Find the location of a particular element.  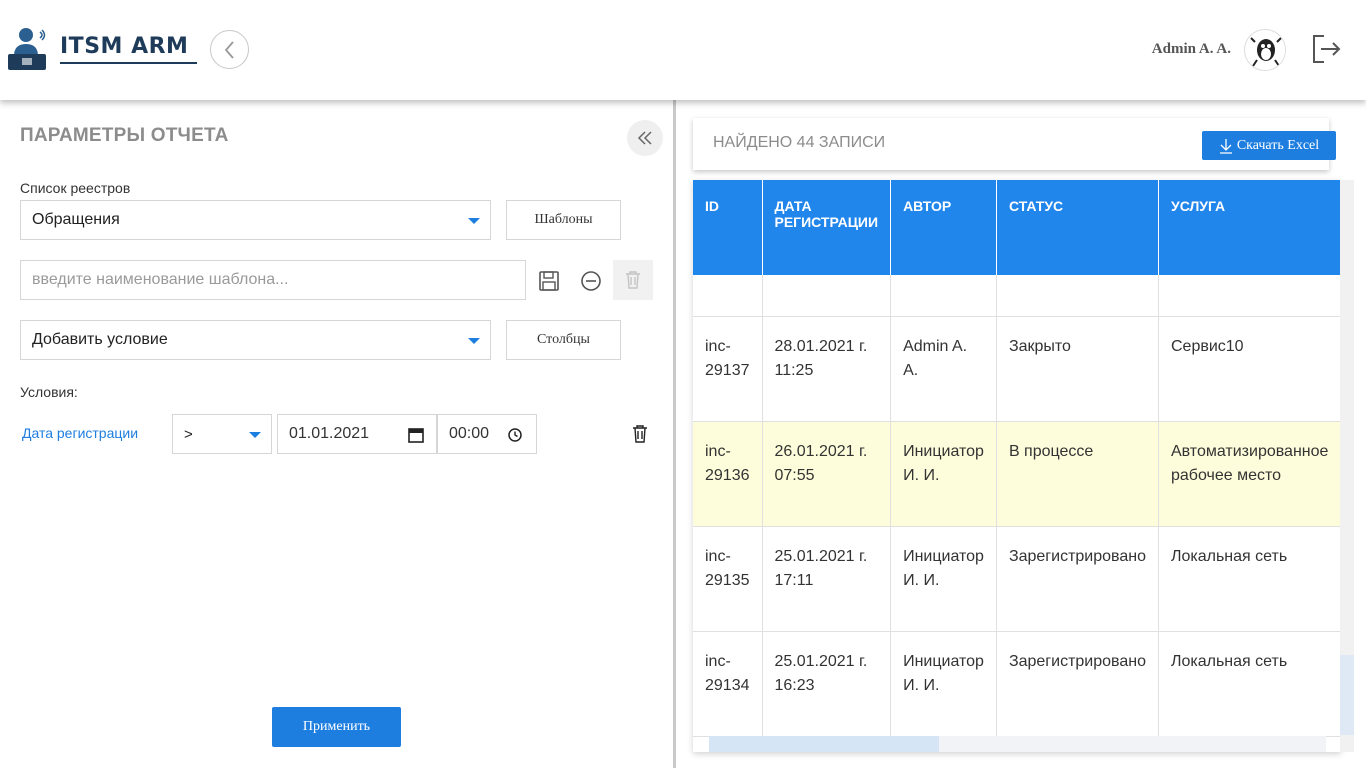

results-count: НАЙДЕНО 44 ЗАПИСИ is located at coordinates (799, 142).